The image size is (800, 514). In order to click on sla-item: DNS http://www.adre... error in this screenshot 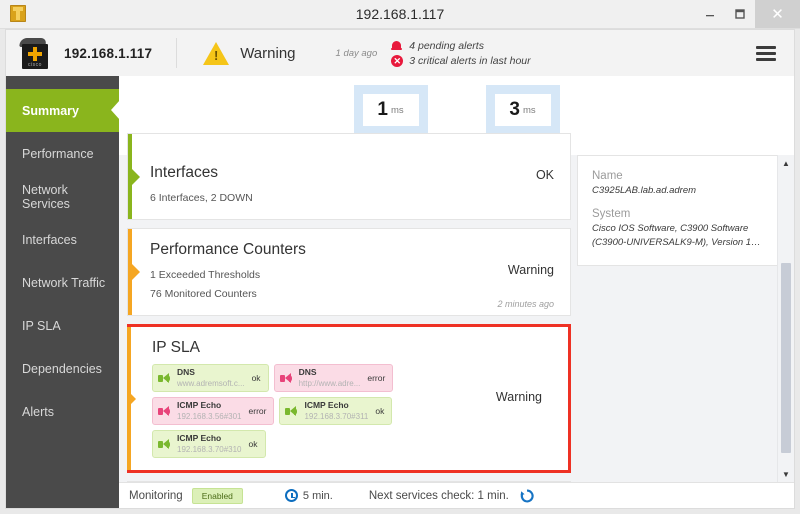, I will do `click(333, 378)`.